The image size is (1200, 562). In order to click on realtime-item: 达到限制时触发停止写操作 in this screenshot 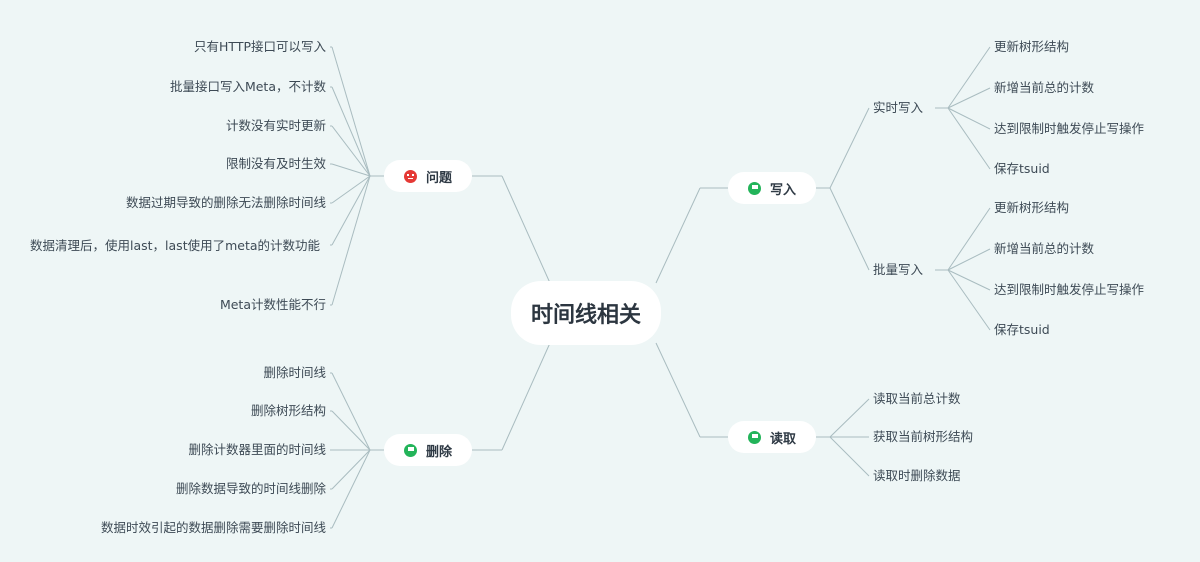, I will do `click(1069, 128)`.